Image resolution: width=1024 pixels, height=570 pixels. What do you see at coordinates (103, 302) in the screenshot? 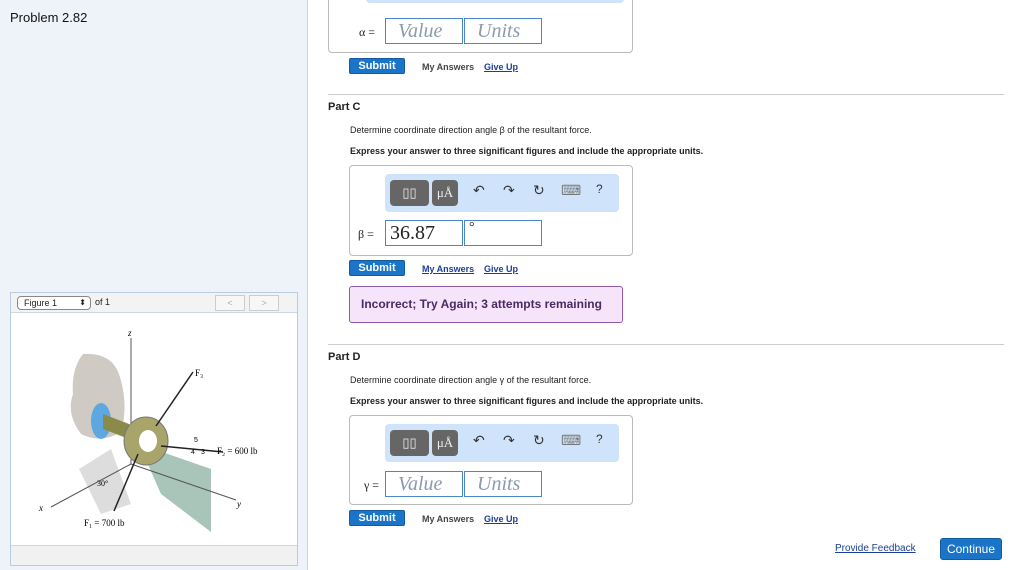
I see `figure-count: of 1` at bounding box center [103, 302].